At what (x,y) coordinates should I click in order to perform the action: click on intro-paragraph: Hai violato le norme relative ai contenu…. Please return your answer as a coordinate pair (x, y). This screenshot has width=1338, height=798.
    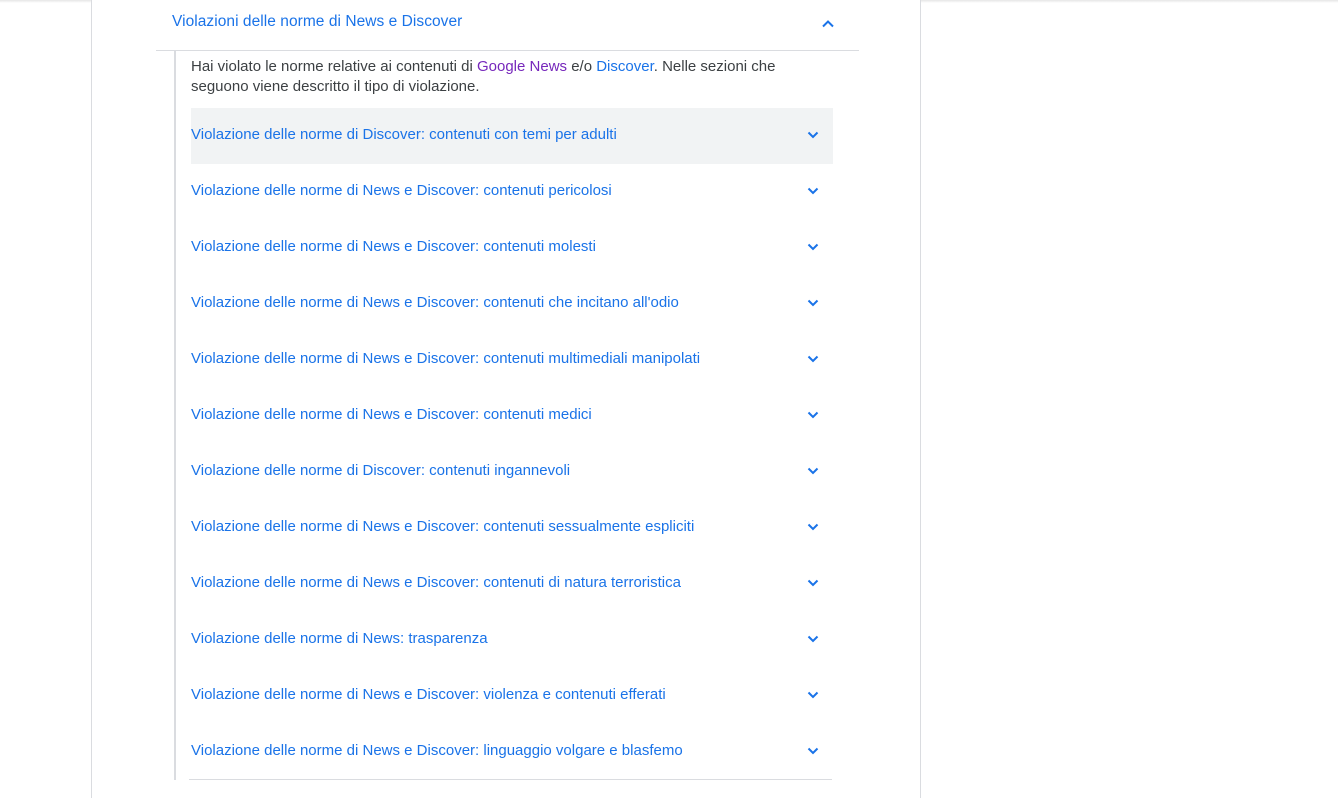
    Looking at the image, I should click on (511, 77).